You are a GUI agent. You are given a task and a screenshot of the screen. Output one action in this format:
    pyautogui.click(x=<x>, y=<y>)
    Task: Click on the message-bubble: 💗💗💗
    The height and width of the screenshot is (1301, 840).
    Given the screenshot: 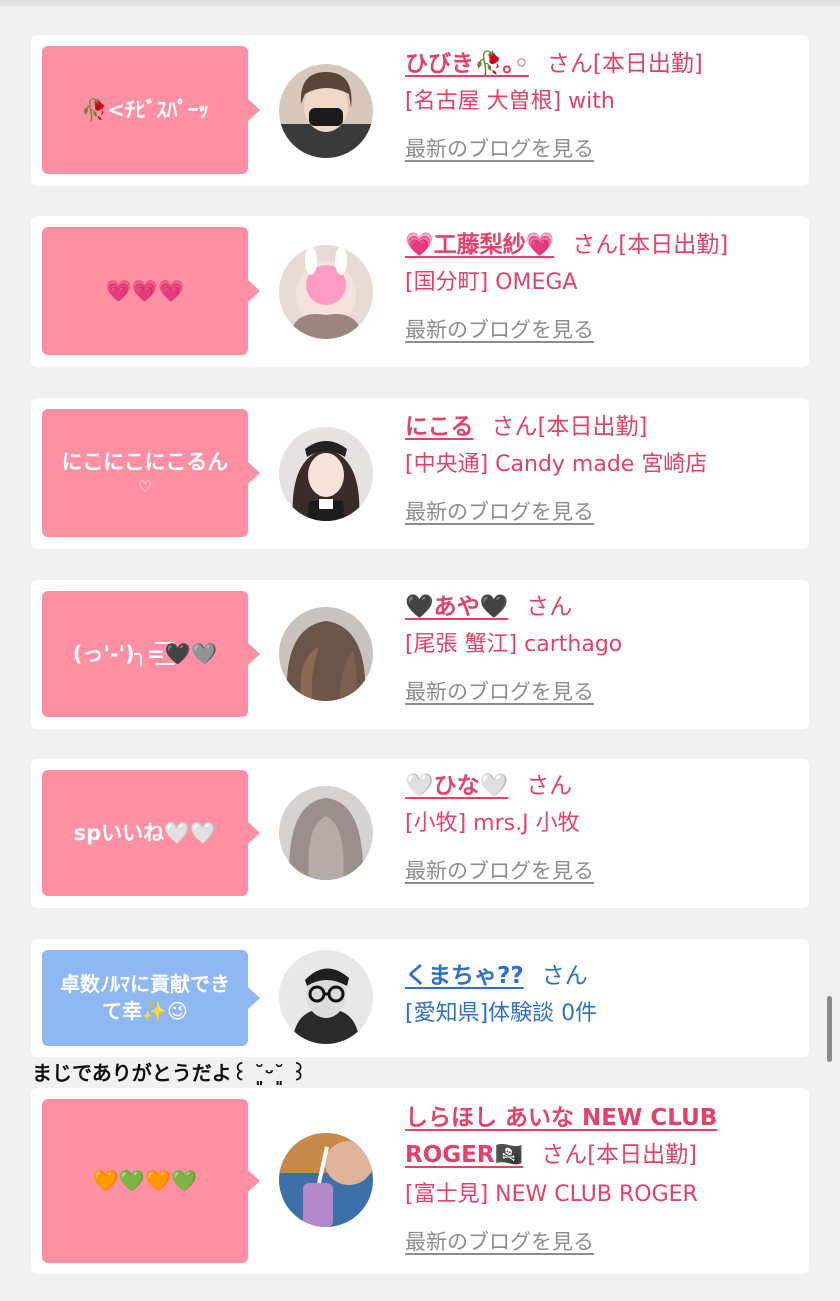 What is the action you would take?
    pyautogui.click(x=151, y=291)
    